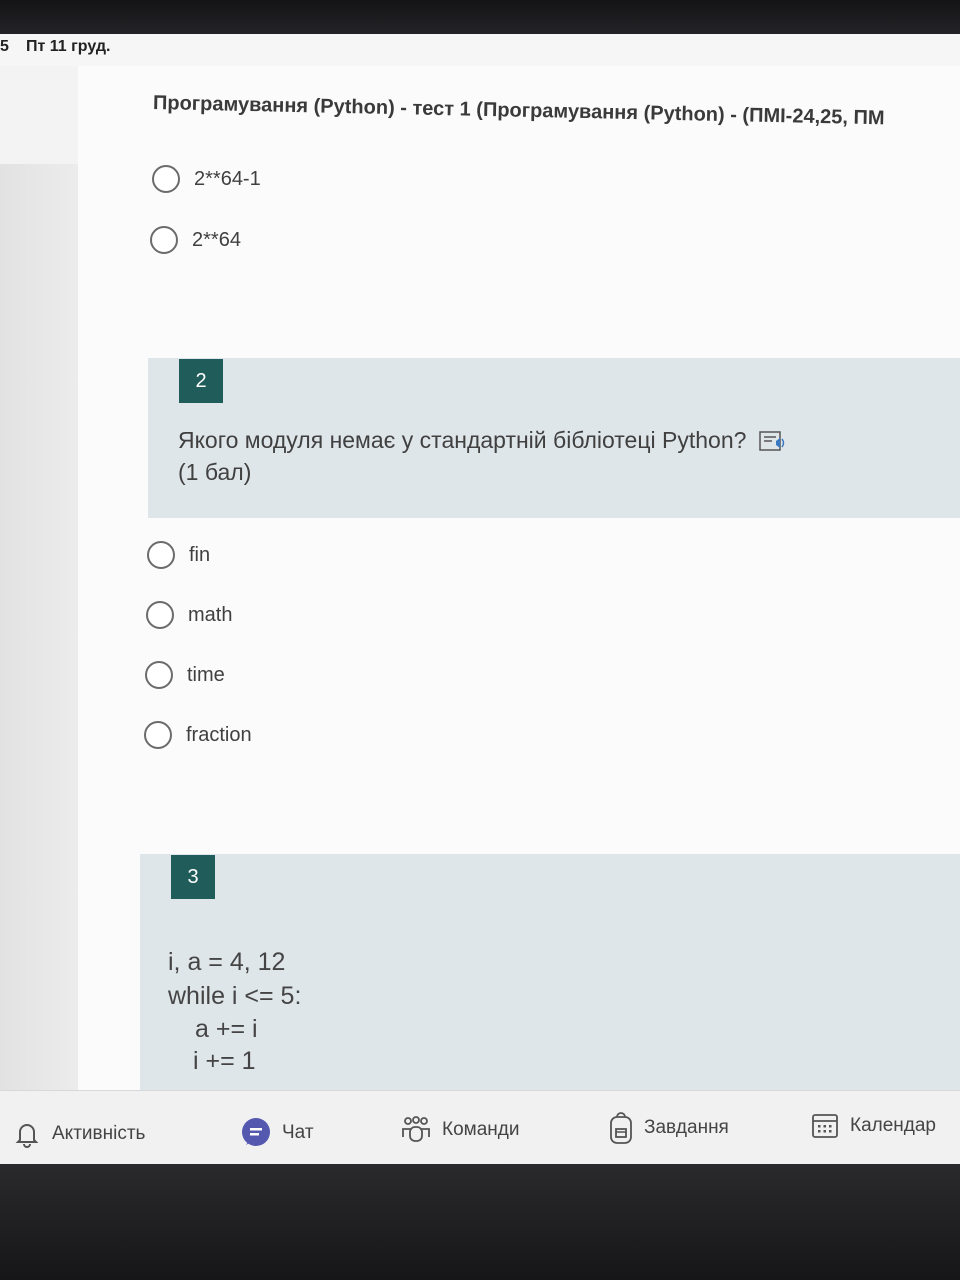 The image size is (960, 1280). Describe the element at coordinates (27, 1136) in the screenshot. I see `bell-icon` at that location.